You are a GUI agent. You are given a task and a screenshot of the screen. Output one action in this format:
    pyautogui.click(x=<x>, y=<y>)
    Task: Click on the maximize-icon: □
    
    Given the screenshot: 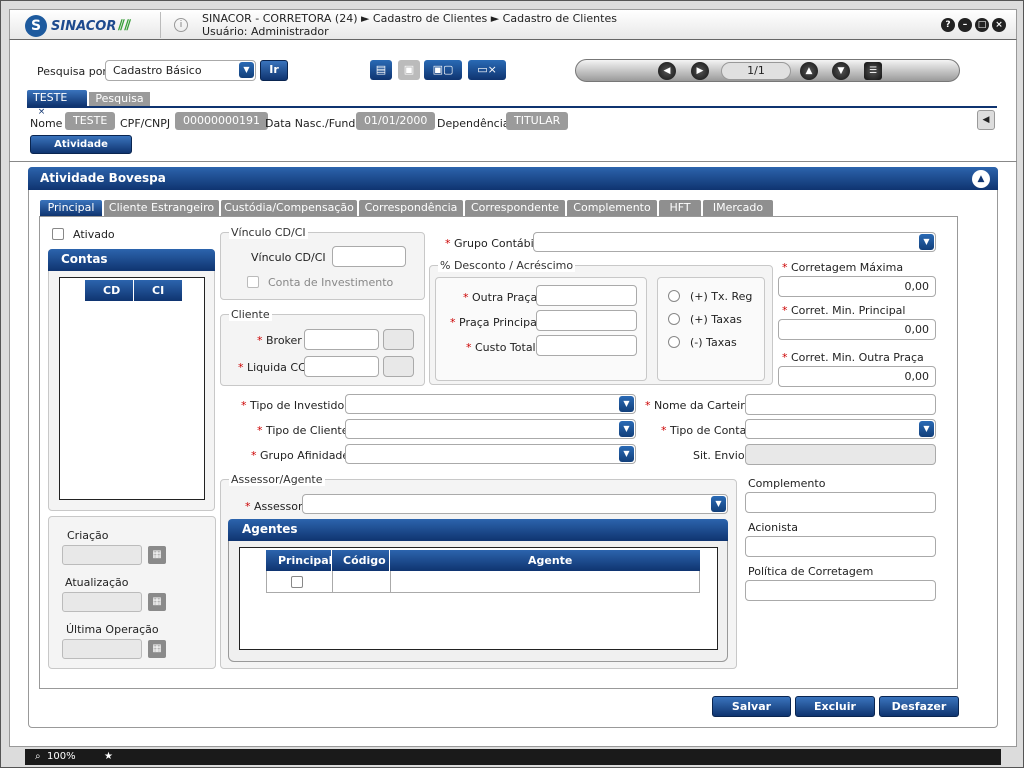 What is the action you would take?
    pyautogui.click(x=982, y=25)
    